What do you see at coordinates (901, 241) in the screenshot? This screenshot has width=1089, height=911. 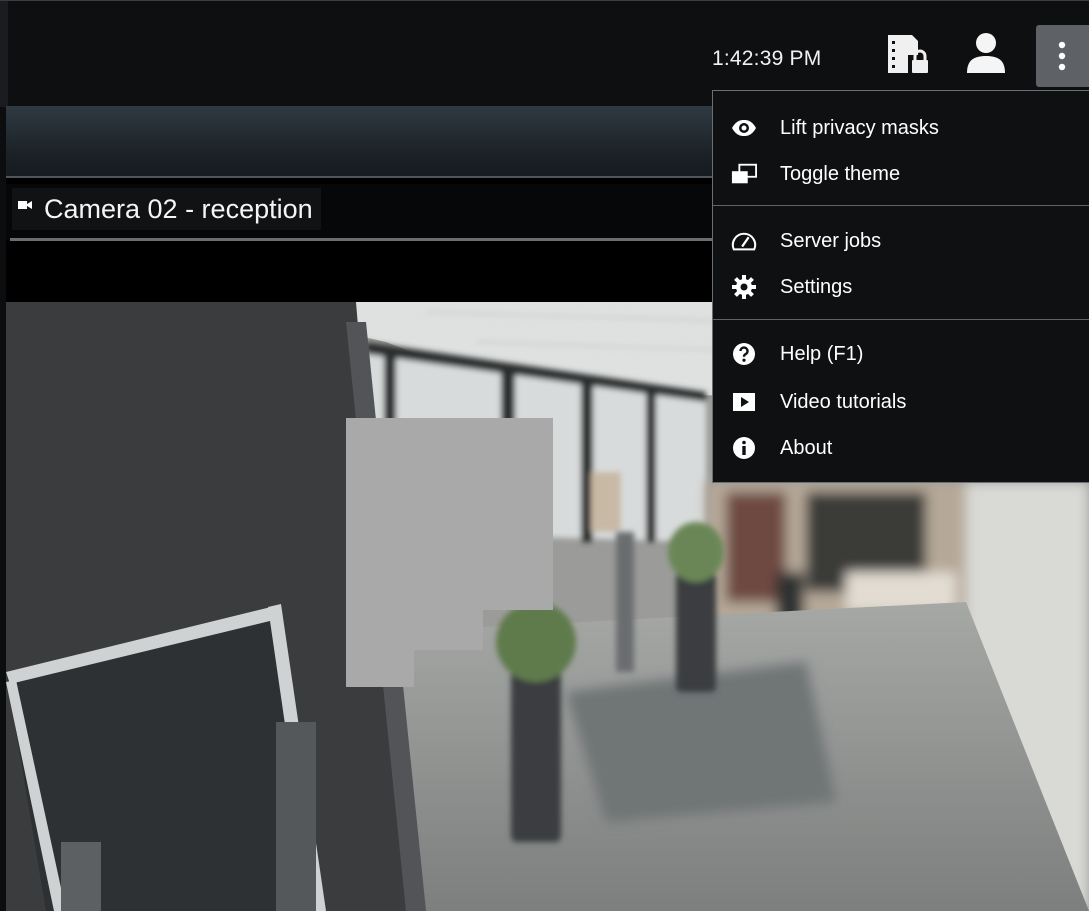 I see `menu-item-server-jobs: Server jobs` at bounding box center [901, 241].